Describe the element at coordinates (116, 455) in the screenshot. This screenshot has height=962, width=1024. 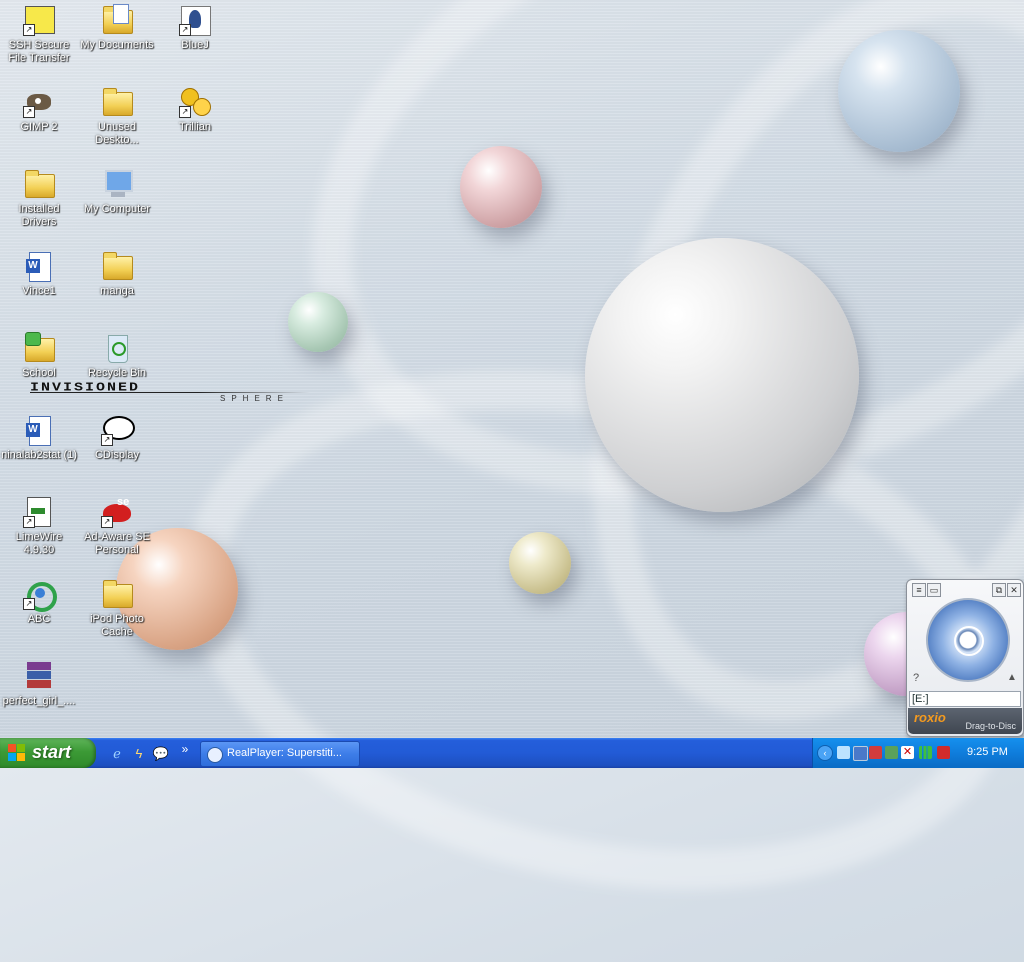
I see `desktop-icon-label: CDisplay` at that location.